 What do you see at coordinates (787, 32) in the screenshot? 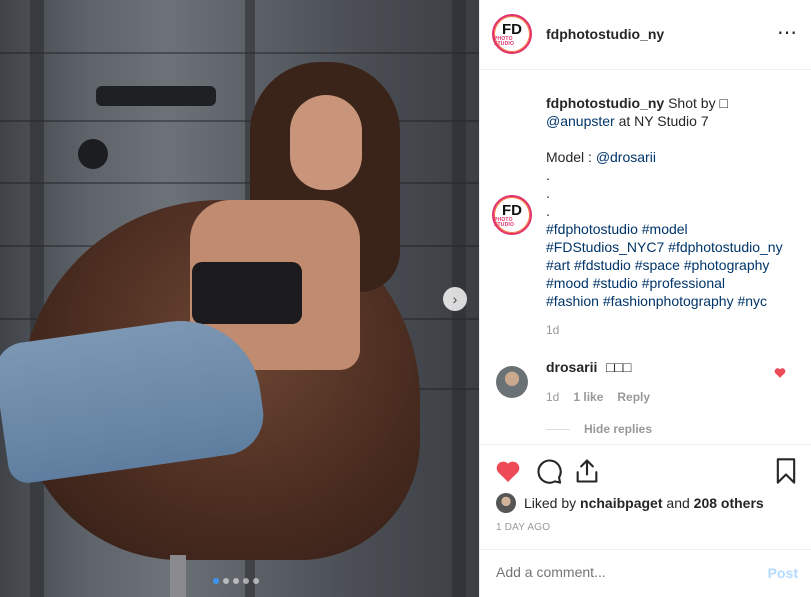
I see `more-options-icon: ⋯` at bounding box center [787, 32].